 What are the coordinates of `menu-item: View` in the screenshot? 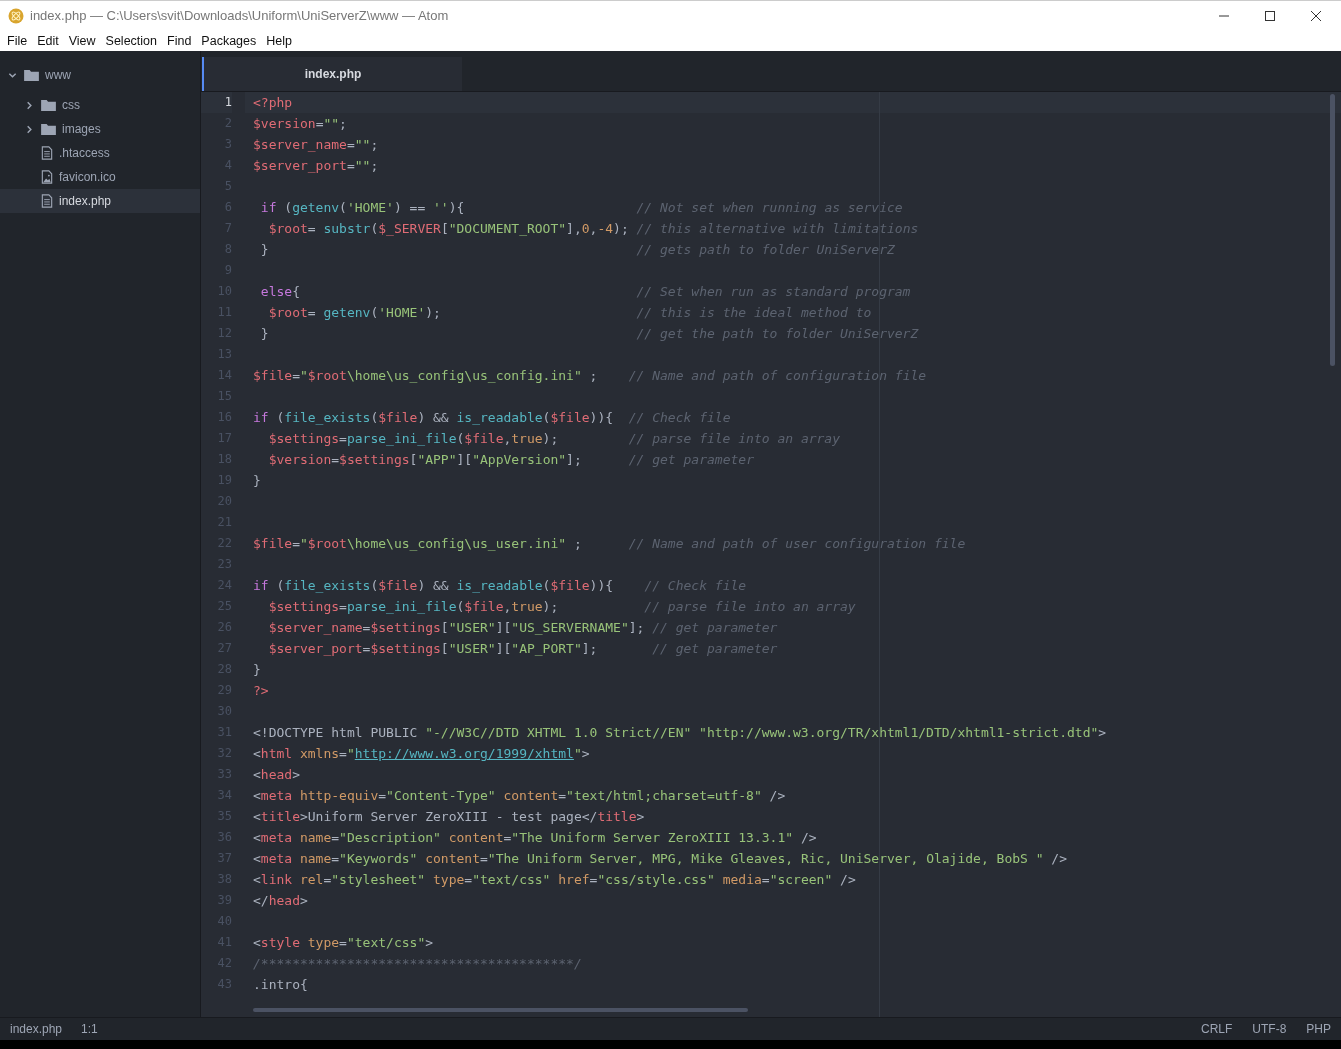 It's located at (82, 40).